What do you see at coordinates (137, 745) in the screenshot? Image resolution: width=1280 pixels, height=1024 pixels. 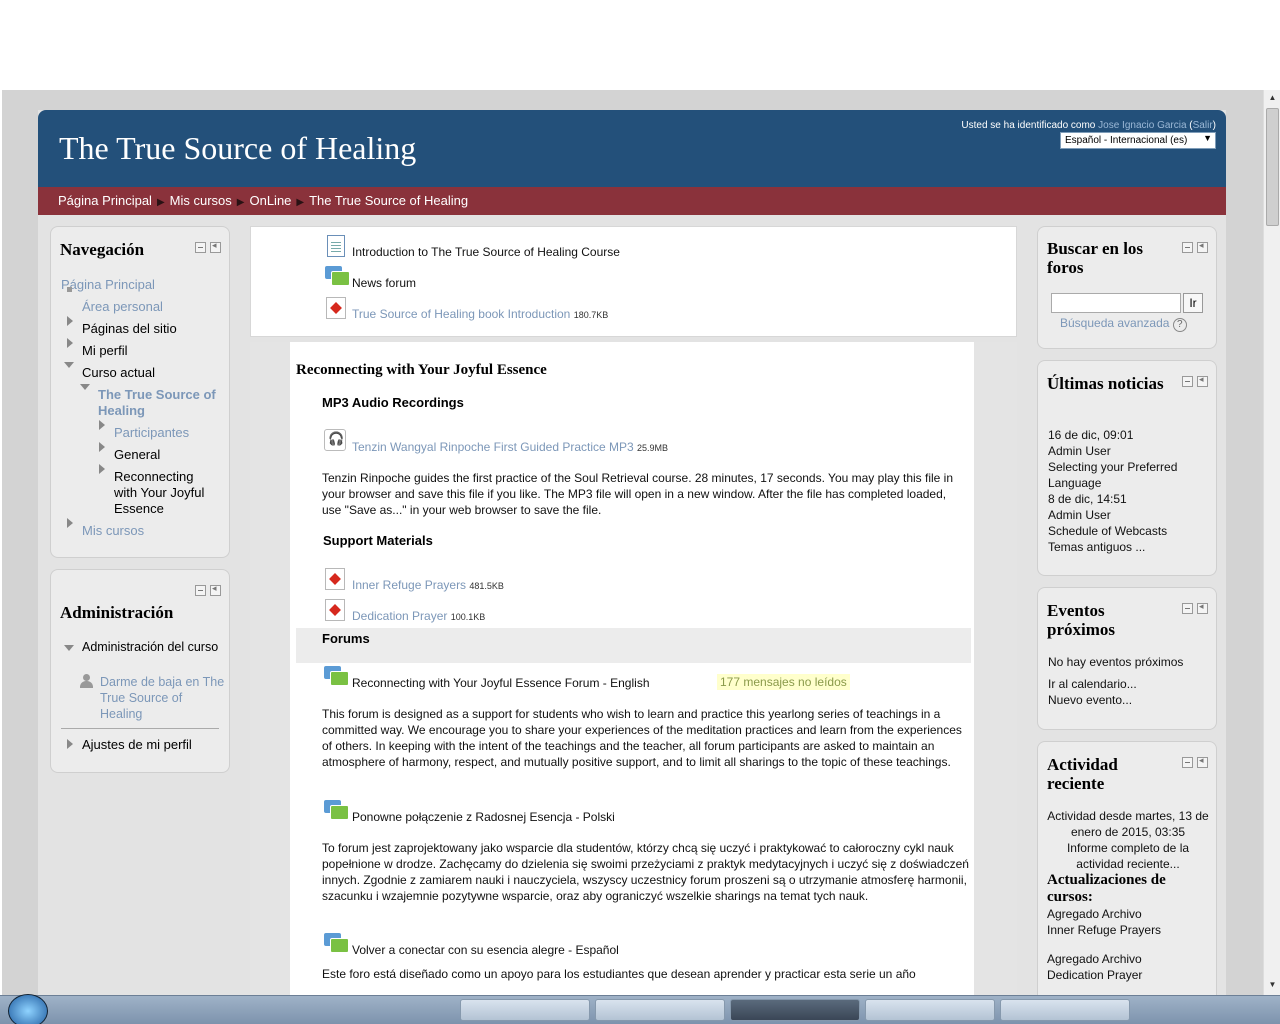 I see `admin-profile-settings: Ajustes de mi perfil` at bounding box center [137, 745].